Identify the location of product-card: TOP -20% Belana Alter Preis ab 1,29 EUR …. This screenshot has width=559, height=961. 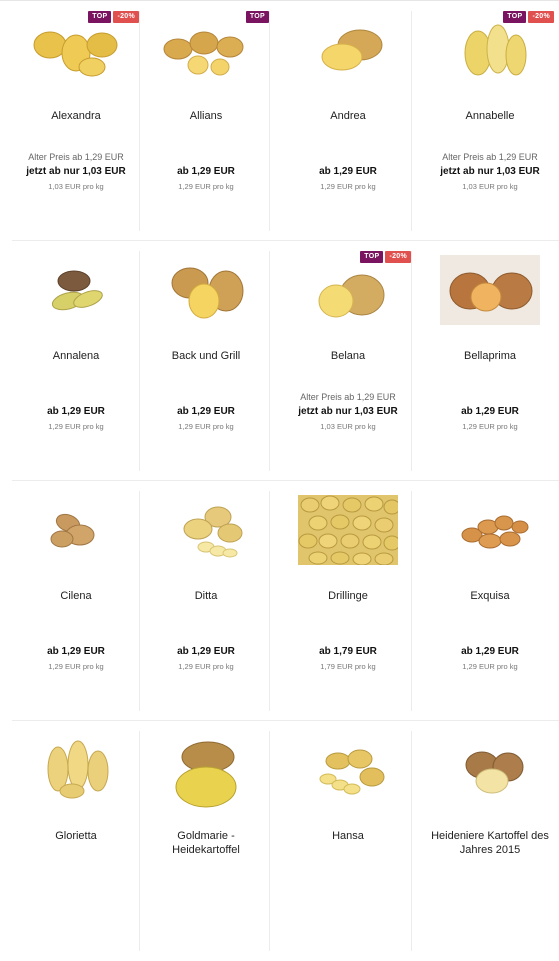
(348, 361).